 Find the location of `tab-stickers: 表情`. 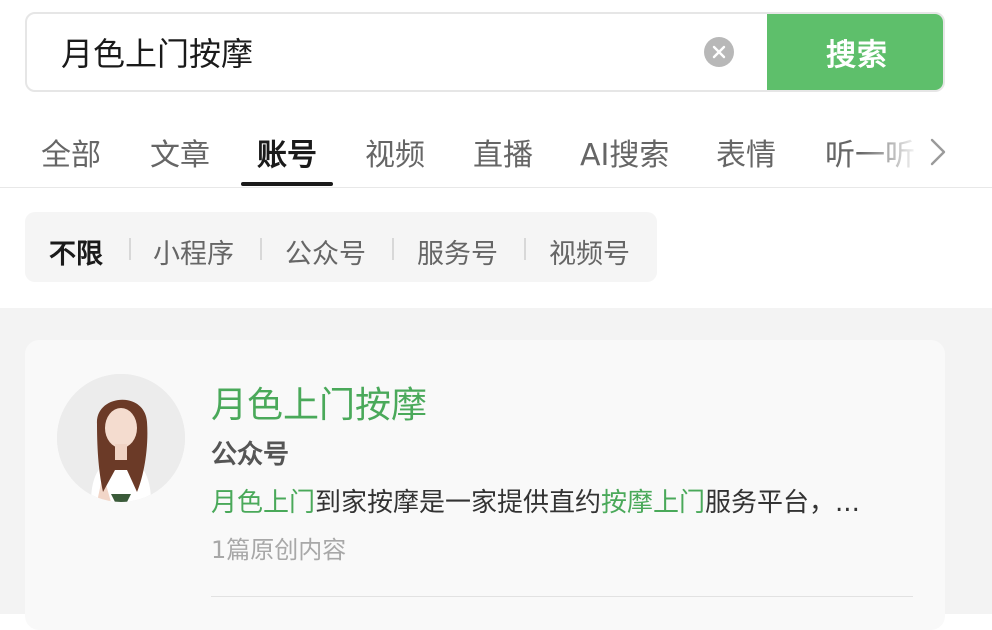

tab-stickers: 表情 is located at coordinates (746, 152).